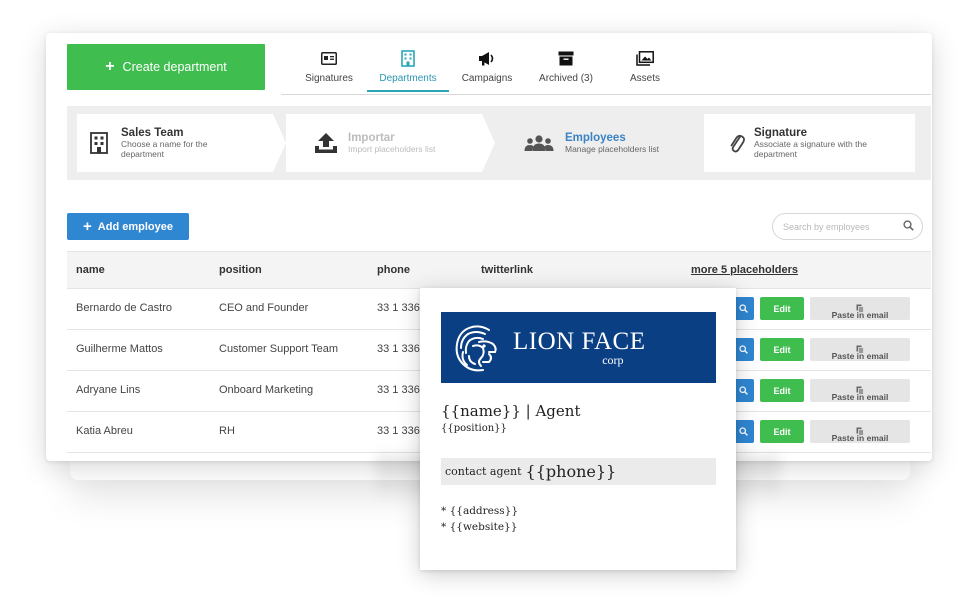 Image resolution: width=978 pixels, height=600 pixels. What do you see at coordinates (479, 526) in the screenshot?
I see `website-placeholder: * {{website}}` at bounding box center [479, 526].